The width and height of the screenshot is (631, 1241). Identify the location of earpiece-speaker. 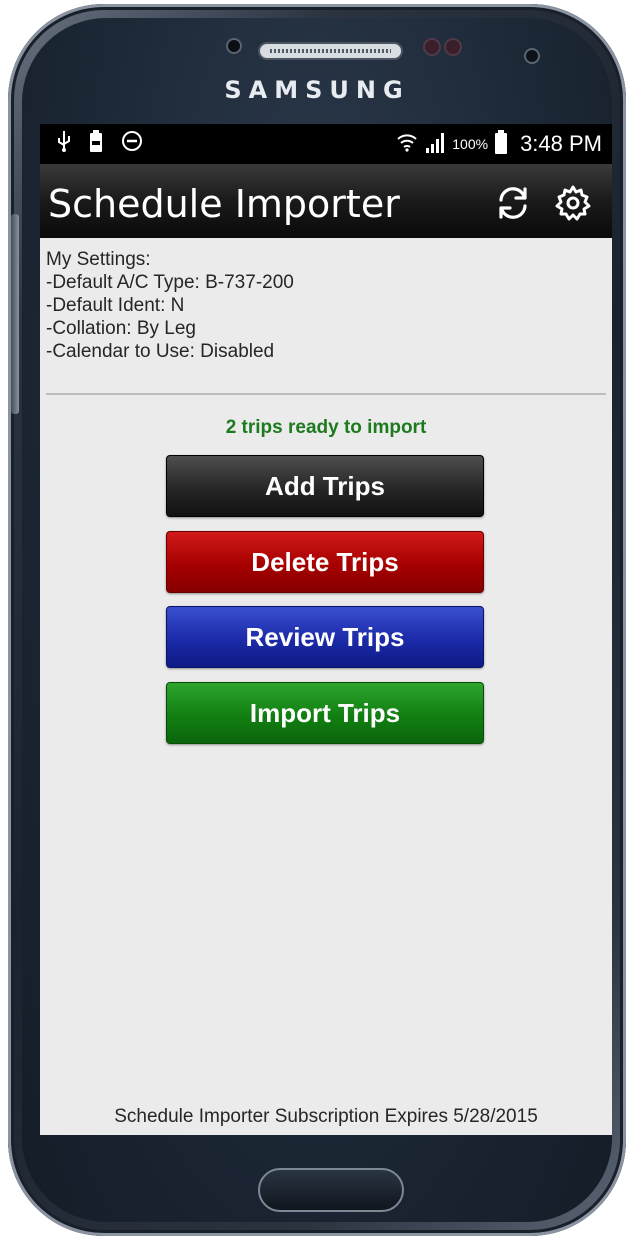
(330, 51).